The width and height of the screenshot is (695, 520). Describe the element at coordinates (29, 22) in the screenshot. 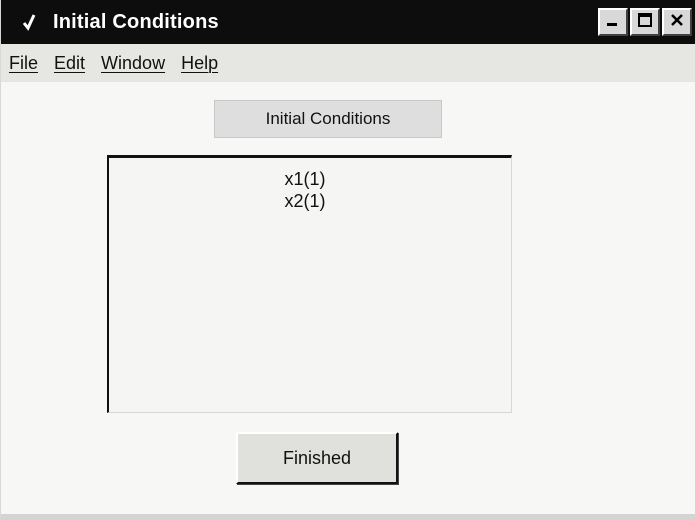

I see `app-icon` at that location.